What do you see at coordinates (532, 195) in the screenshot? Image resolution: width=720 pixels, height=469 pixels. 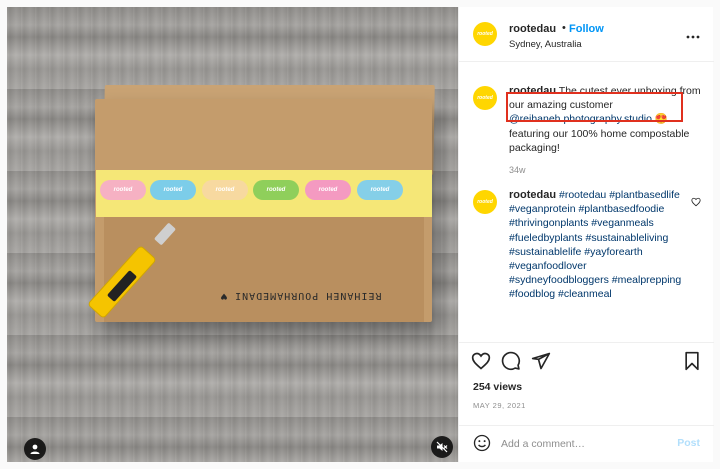 I see `comment-username: rootedau` at bounding box center [532, 195].